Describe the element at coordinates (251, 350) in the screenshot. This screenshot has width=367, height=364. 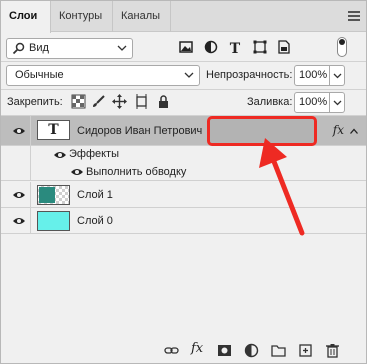
I see `adjustment-layer-icon` at that location.